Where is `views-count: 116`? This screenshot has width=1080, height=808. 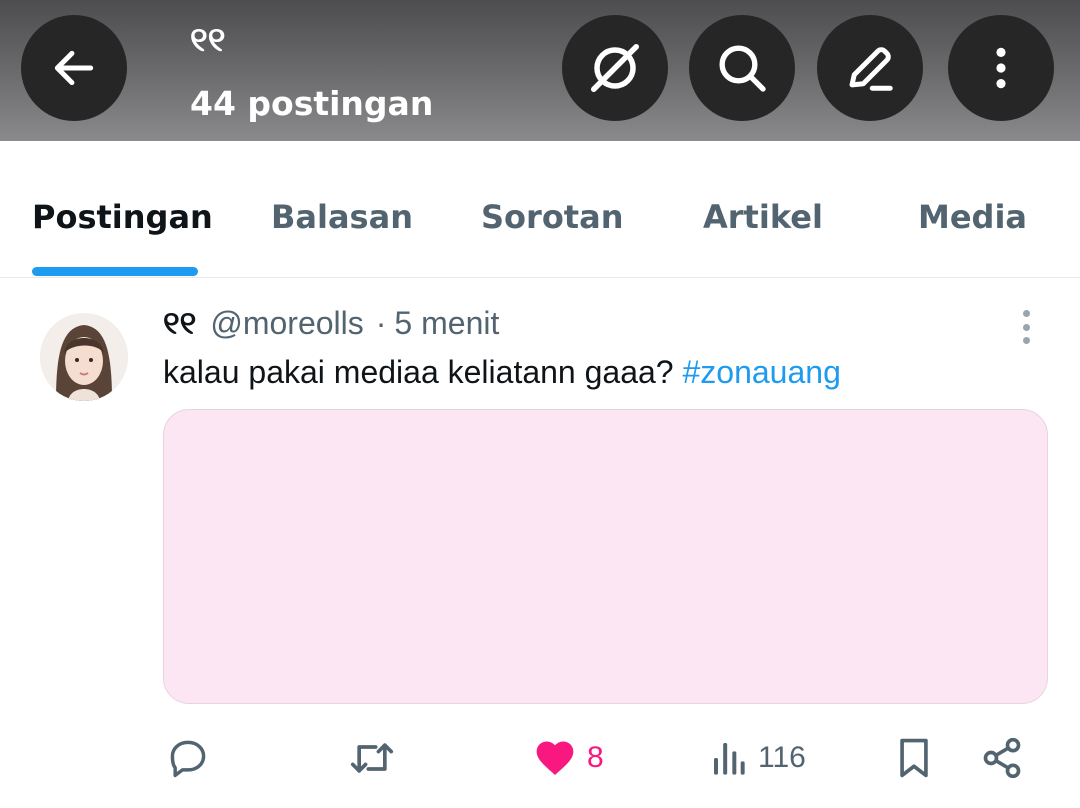 views-count: 116 is located at coordinates (782, 757).